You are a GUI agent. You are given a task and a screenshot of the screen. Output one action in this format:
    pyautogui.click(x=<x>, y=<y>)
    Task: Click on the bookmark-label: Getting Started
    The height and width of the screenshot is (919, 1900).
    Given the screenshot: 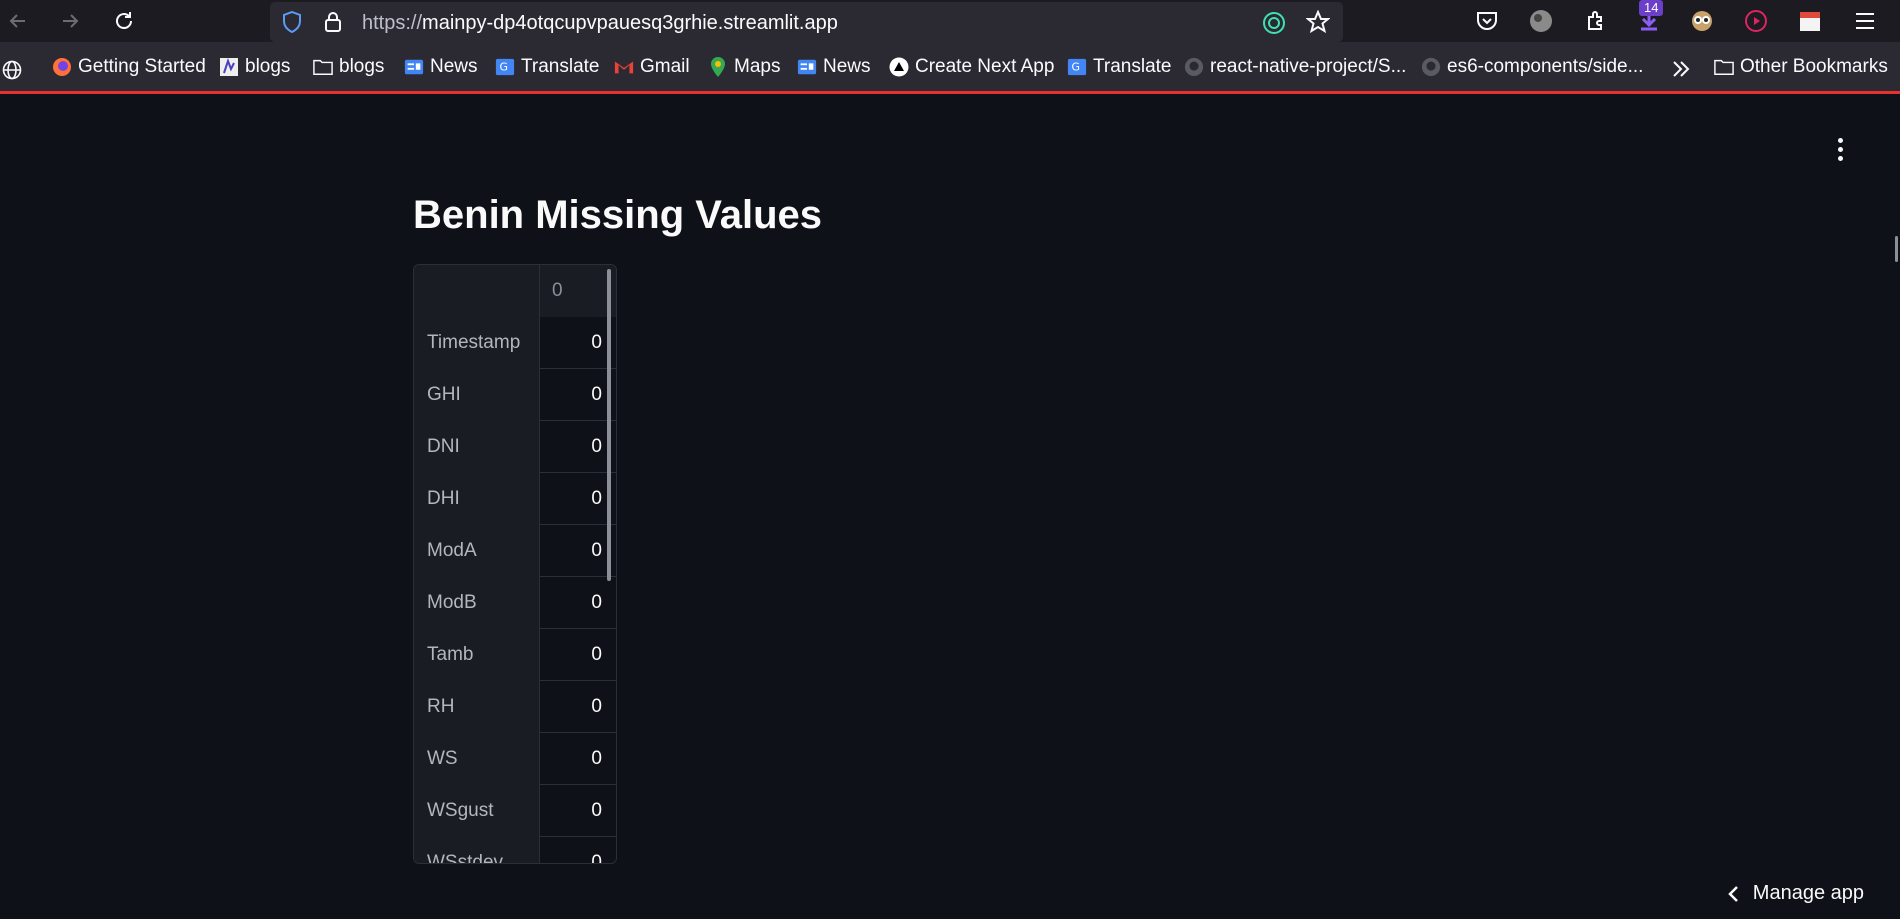 What is the action you would take?
    pyautogui.click(x=142, y=66)
    